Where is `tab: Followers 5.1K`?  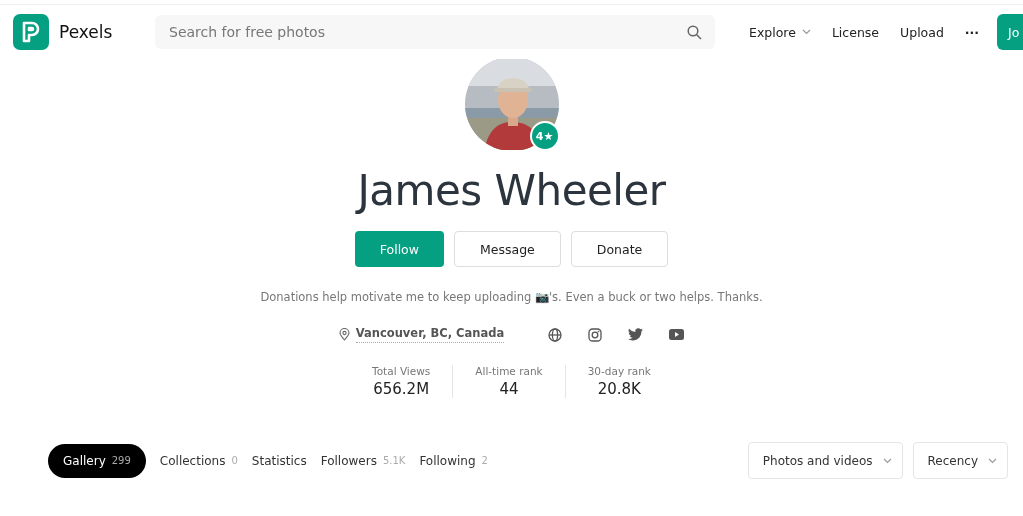 tab: Followers 5.1K is located at coordinates (363, 460).